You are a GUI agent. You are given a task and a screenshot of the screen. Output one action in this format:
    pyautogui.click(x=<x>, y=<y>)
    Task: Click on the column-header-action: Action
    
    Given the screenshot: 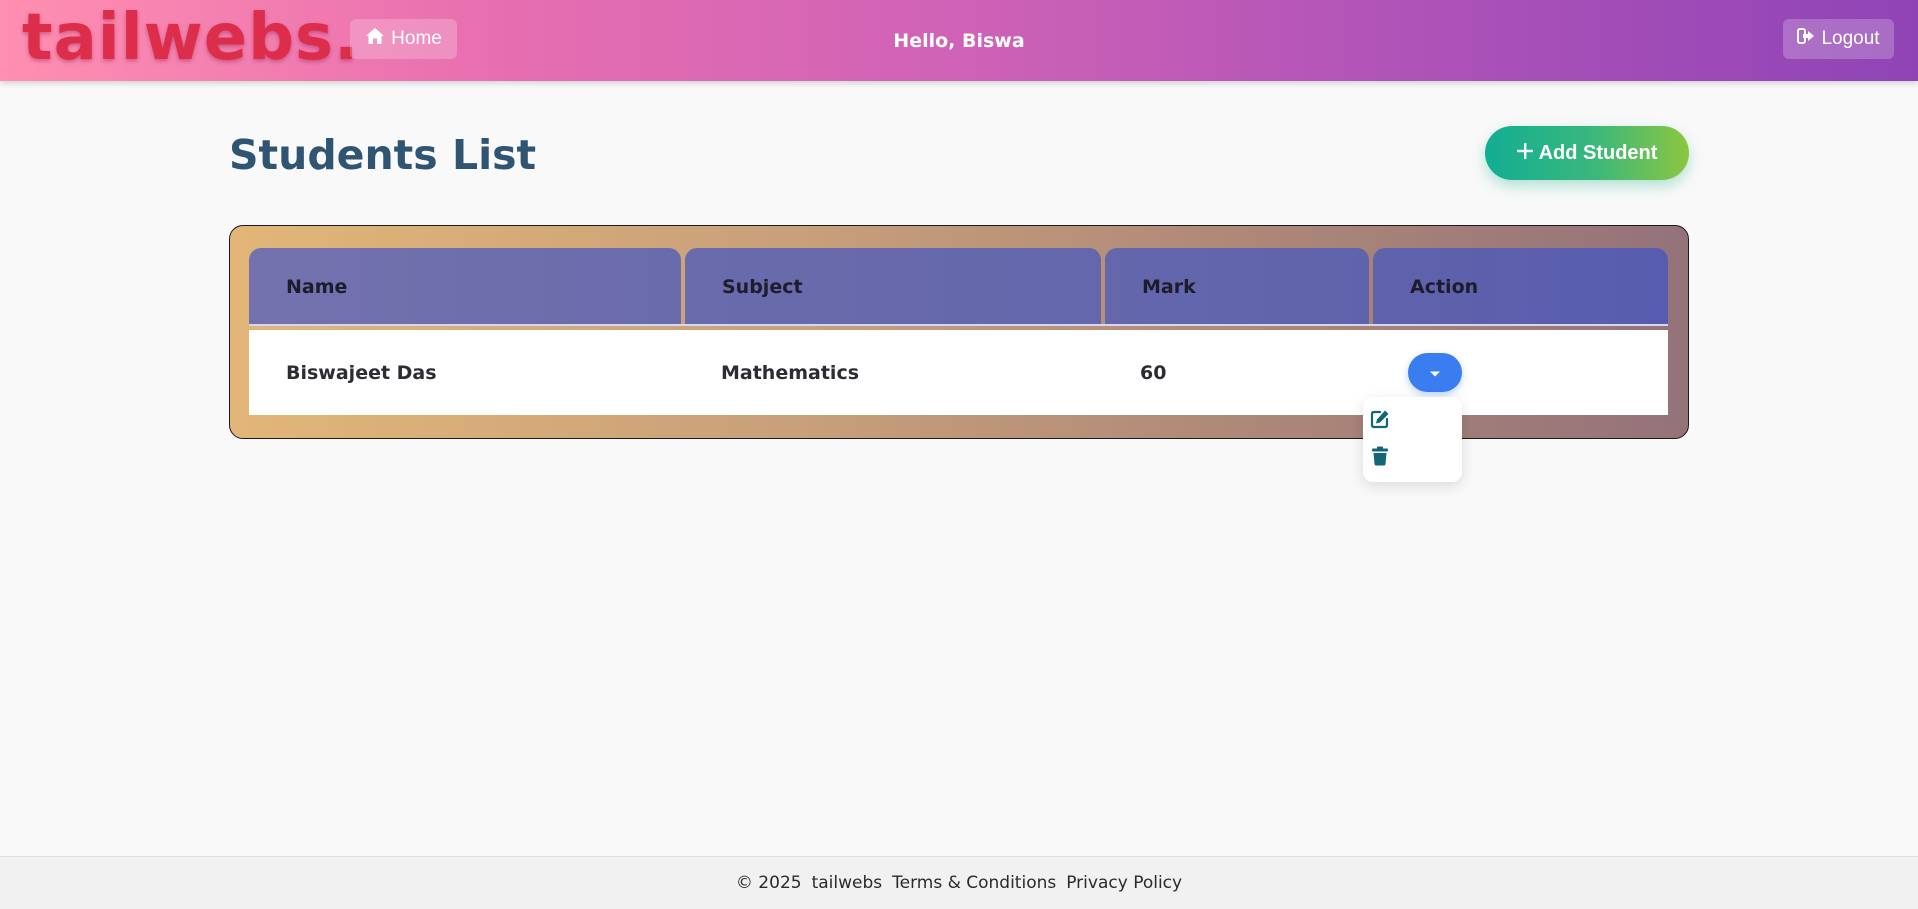 What is the action you would take?
    pyautogui.click(x=1520, y=287)
    